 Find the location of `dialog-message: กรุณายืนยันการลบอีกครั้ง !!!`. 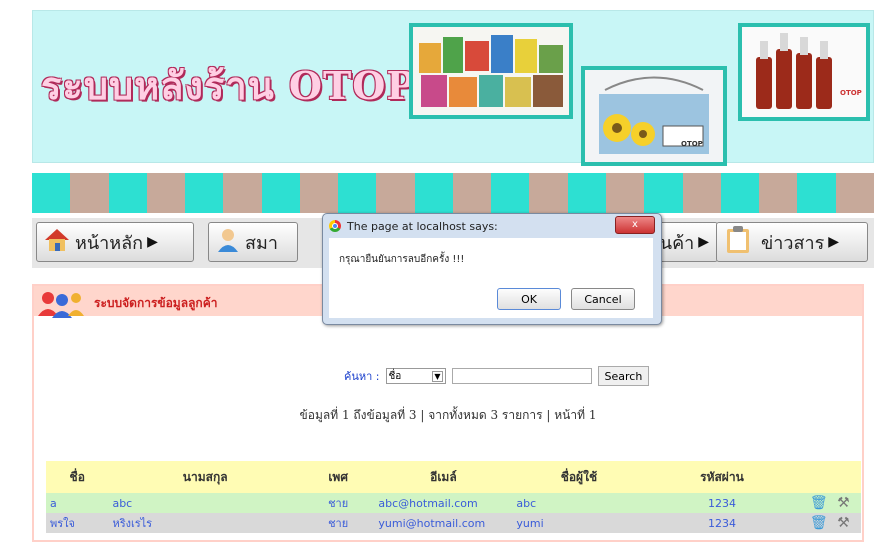

dialog-message: กรุณายืนยันการลบอีกครั้ง !!! is located at coordinates (402, 259).